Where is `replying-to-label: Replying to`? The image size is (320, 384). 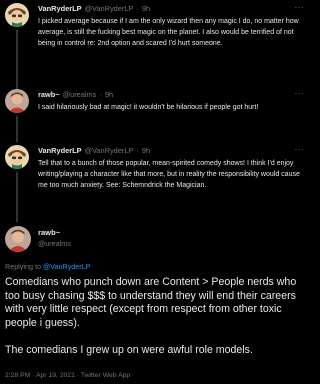 replying-to-label: Replying to is located at coordinates (23, 266).